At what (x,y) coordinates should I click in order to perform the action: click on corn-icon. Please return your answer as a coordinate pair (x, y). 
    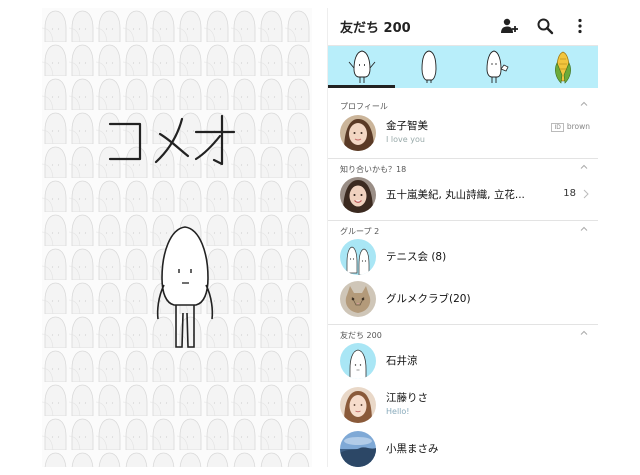
    Looking at the image, I should click on (563, 67).